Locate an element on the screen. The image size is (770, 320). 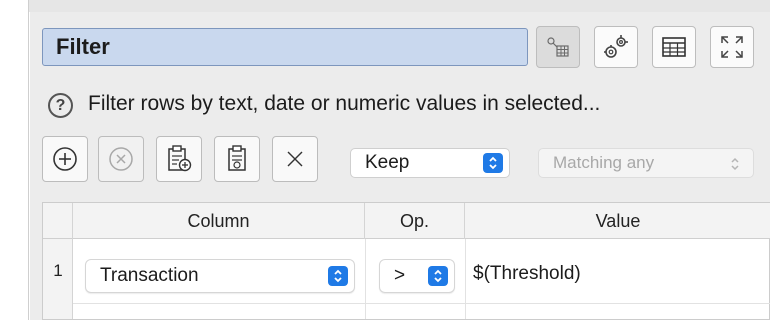
left-border is located at coordinates (28, 160).